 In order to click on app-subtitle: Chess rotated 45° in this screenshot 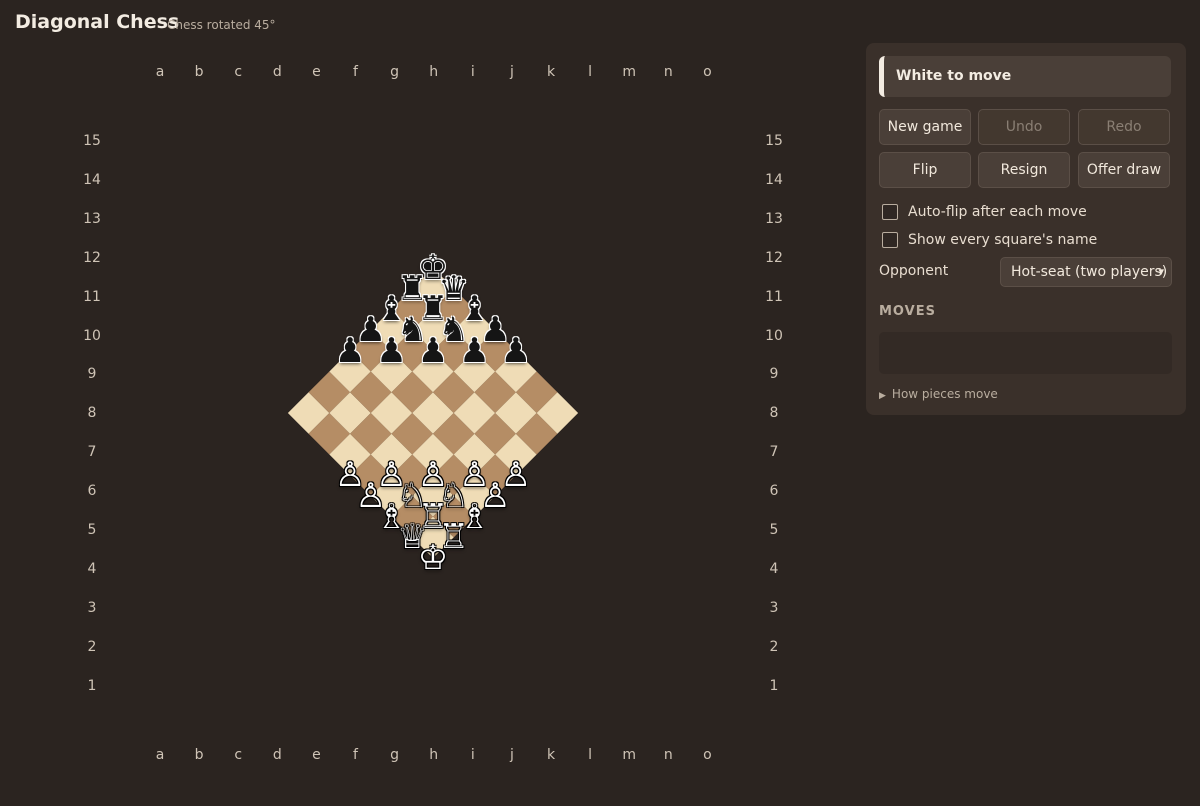, I will do `click(221, 25)`.